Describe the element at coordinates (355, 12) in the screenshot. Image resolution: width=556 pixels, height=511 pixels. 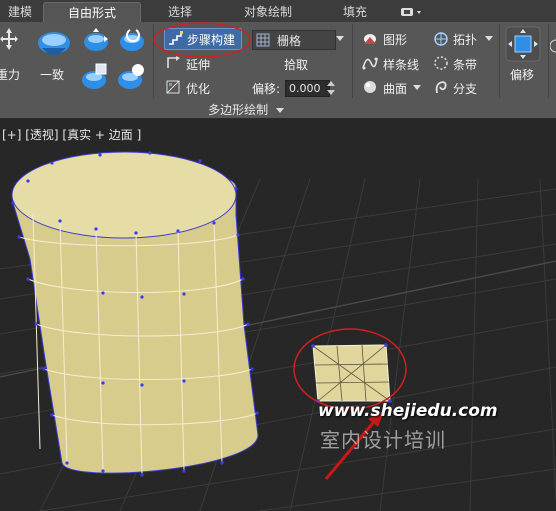
I see `tab-populate: 填充` at that location.